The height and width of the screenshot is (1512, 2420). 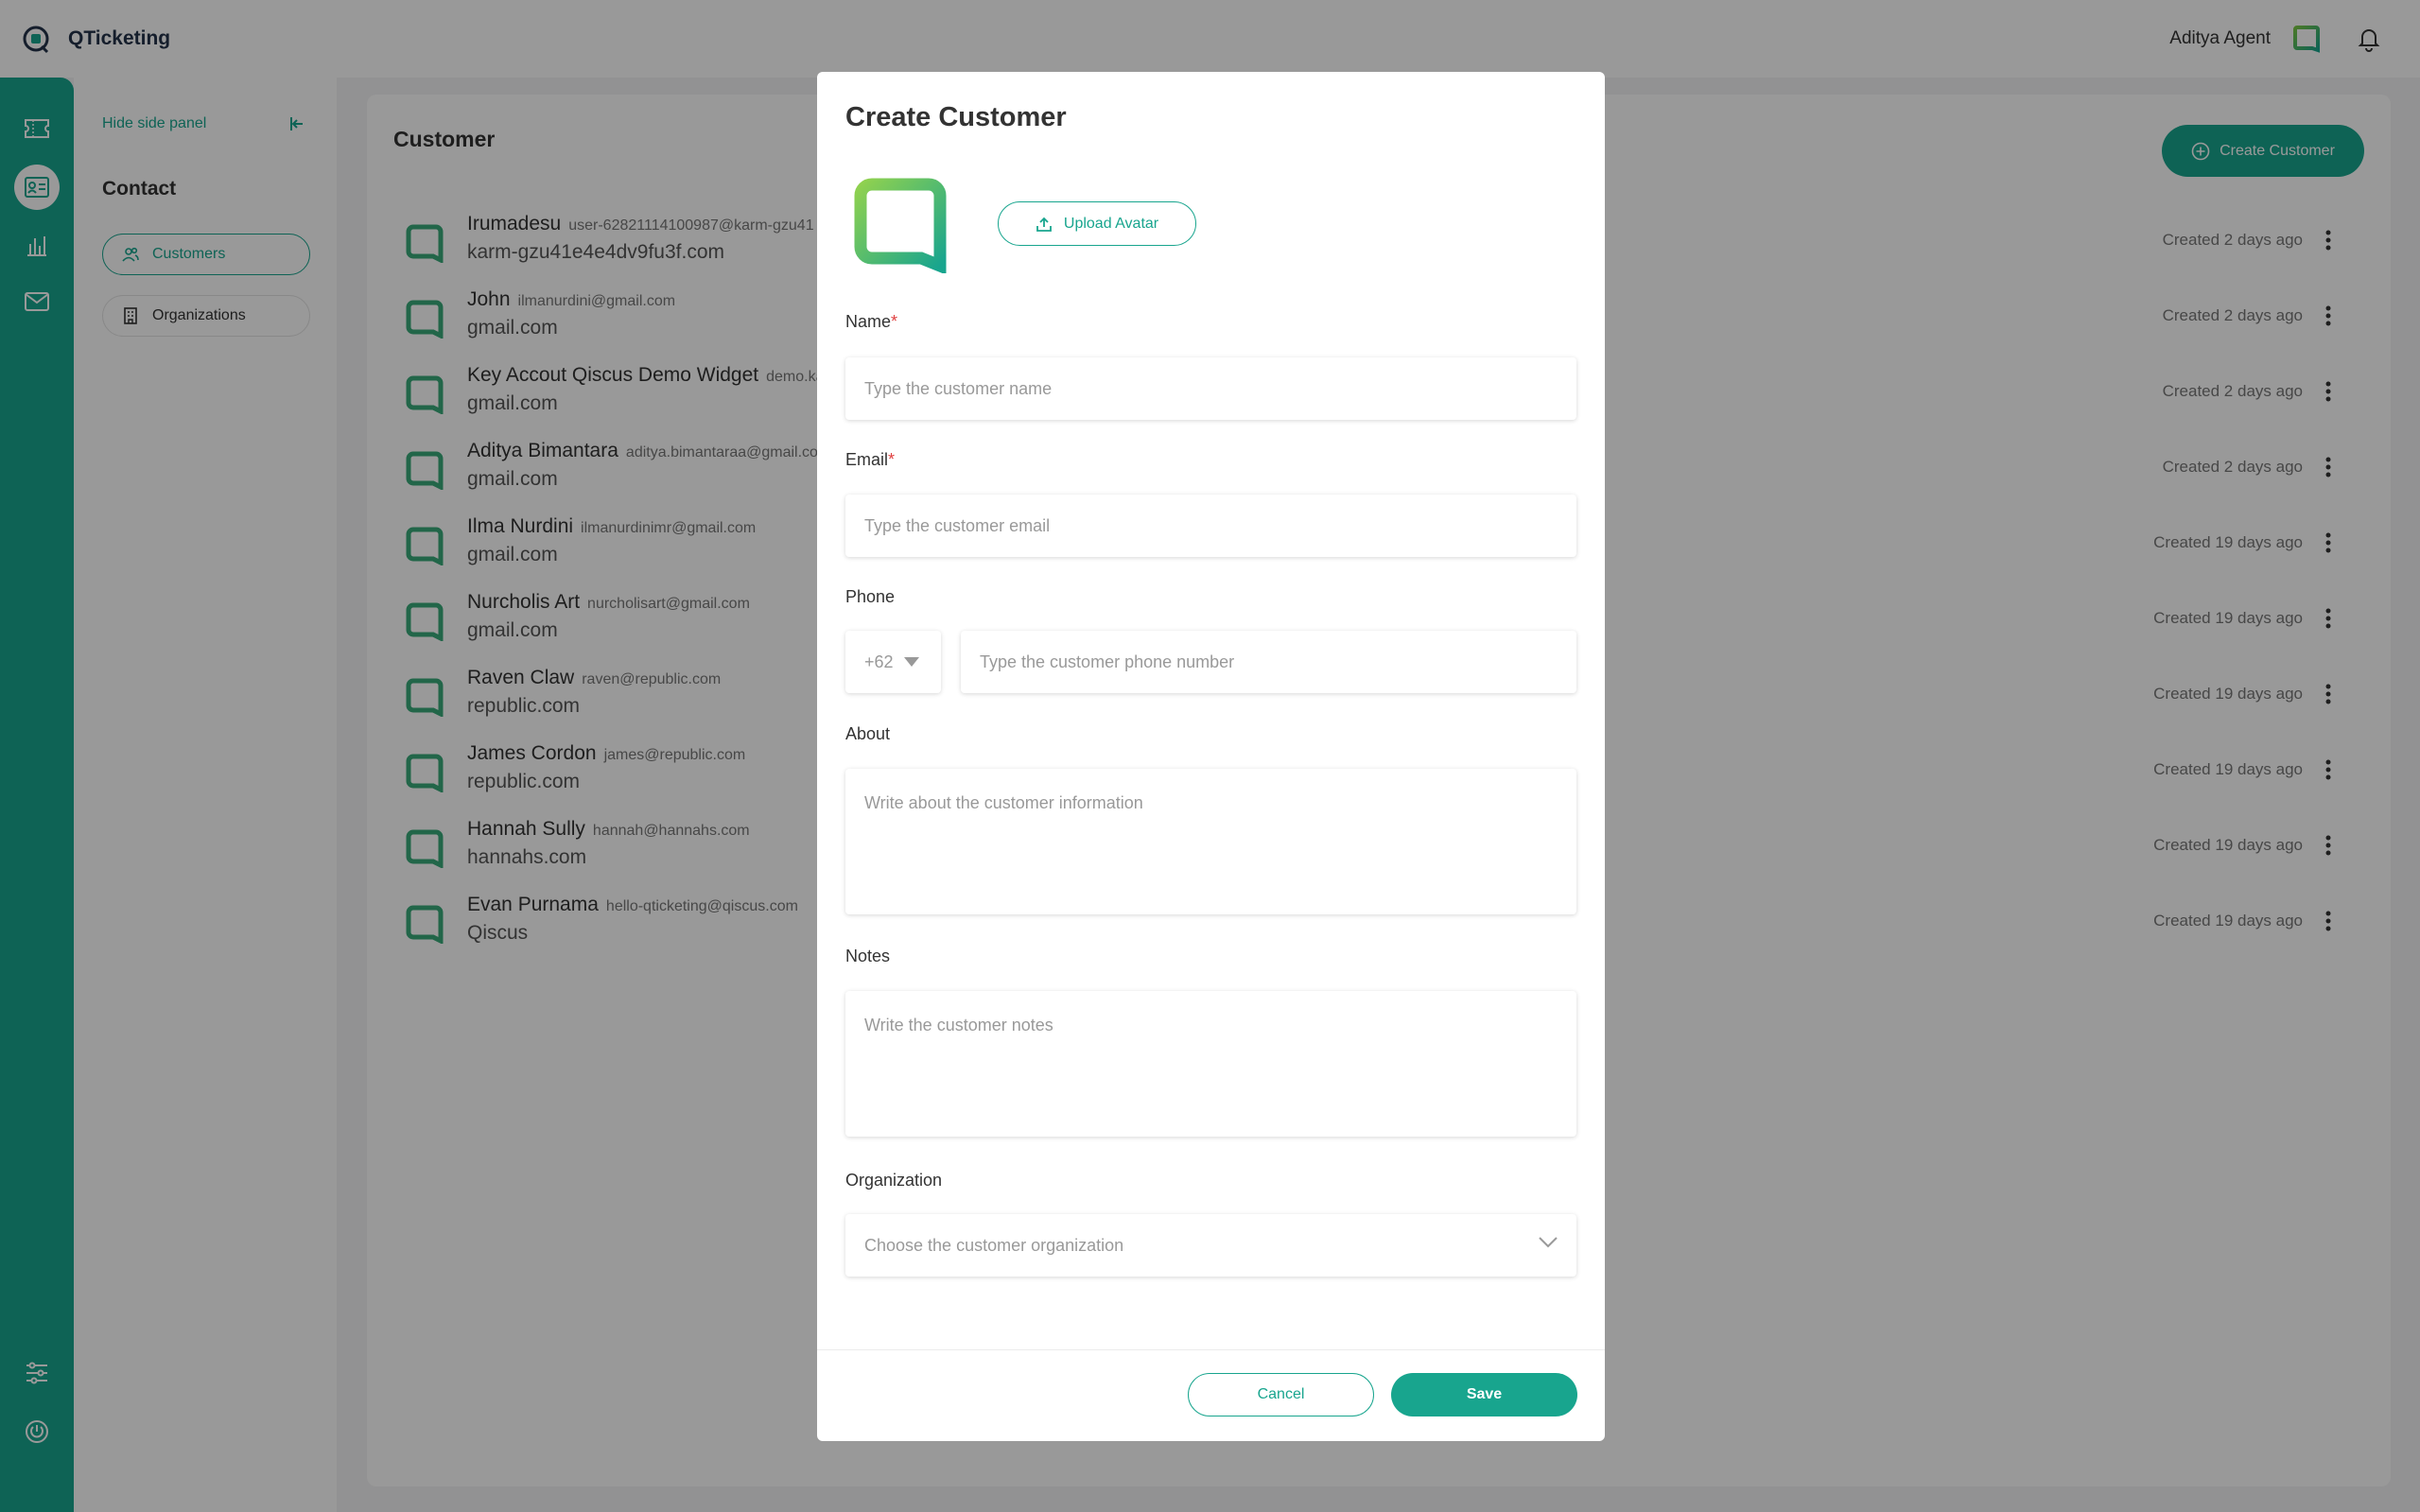 I want to click on notes-textarea: Write the customer notes, so click(x=1210, y=1064).